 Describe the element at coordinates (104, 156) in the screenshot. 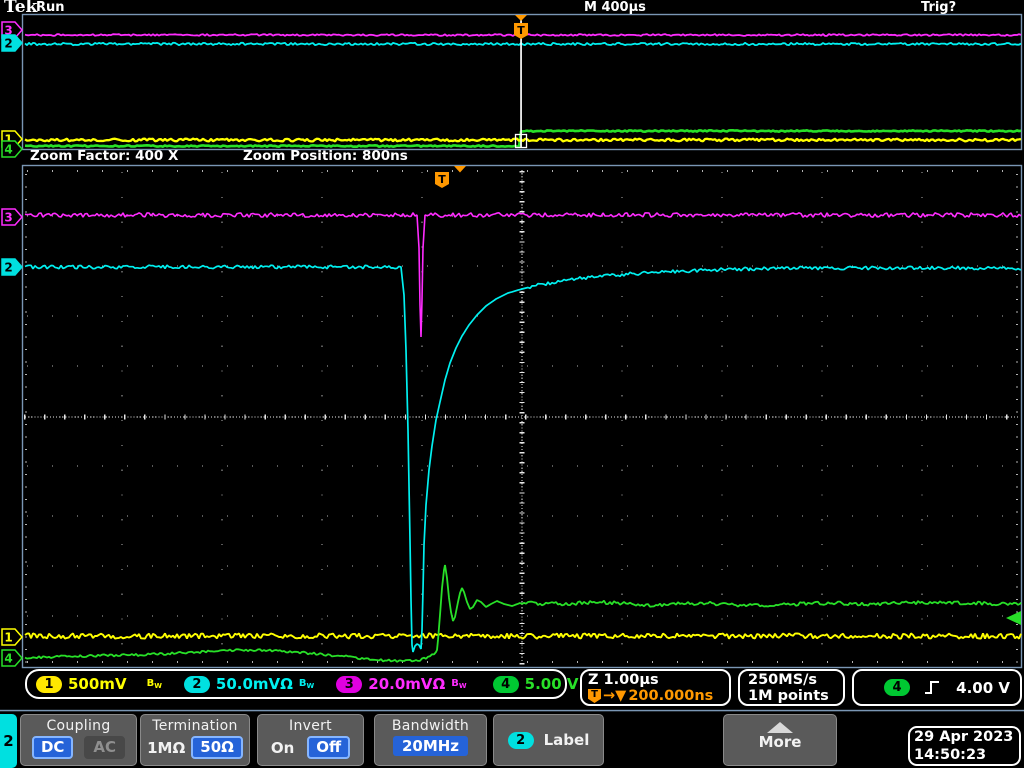

I see `zoom-factor-label: Zoom Factor: 400 X` at that location.